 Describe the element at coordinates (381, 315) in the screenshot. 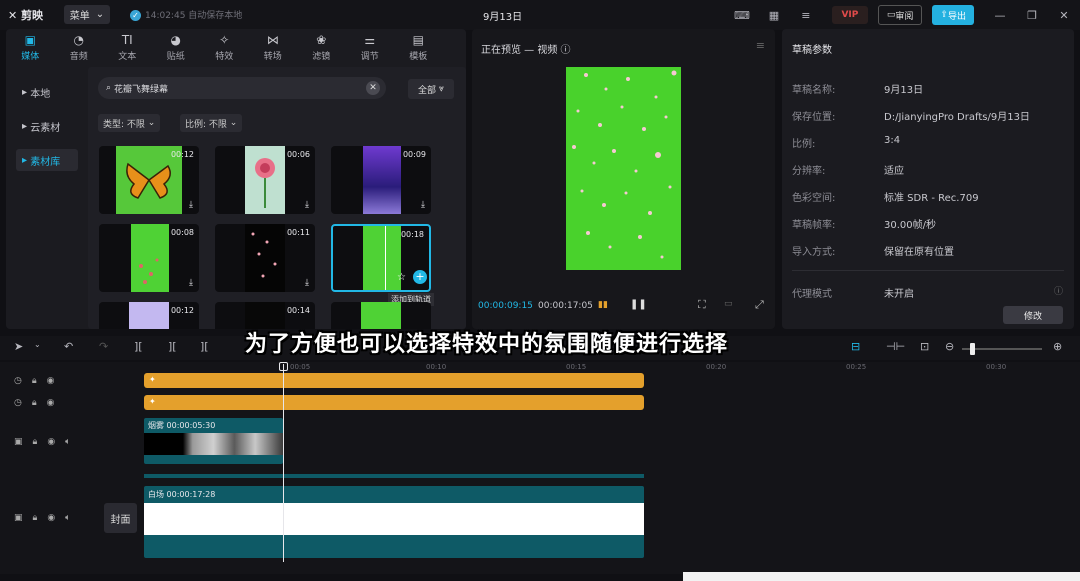

I see `library-item` at that location.